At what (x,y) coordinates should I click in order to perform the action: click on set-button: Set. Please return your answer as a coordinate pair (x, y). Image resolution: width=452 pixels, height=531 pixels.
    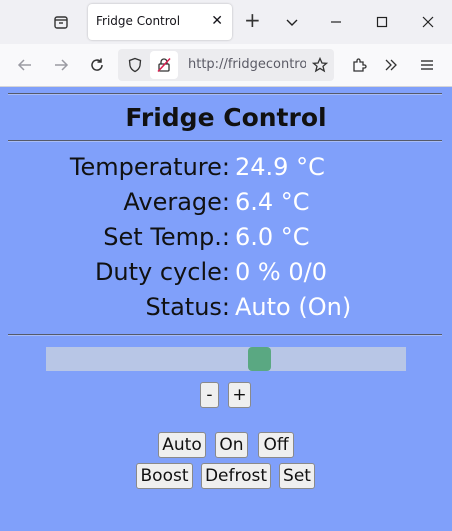
    Looking at the image, I should click on (297, 476).